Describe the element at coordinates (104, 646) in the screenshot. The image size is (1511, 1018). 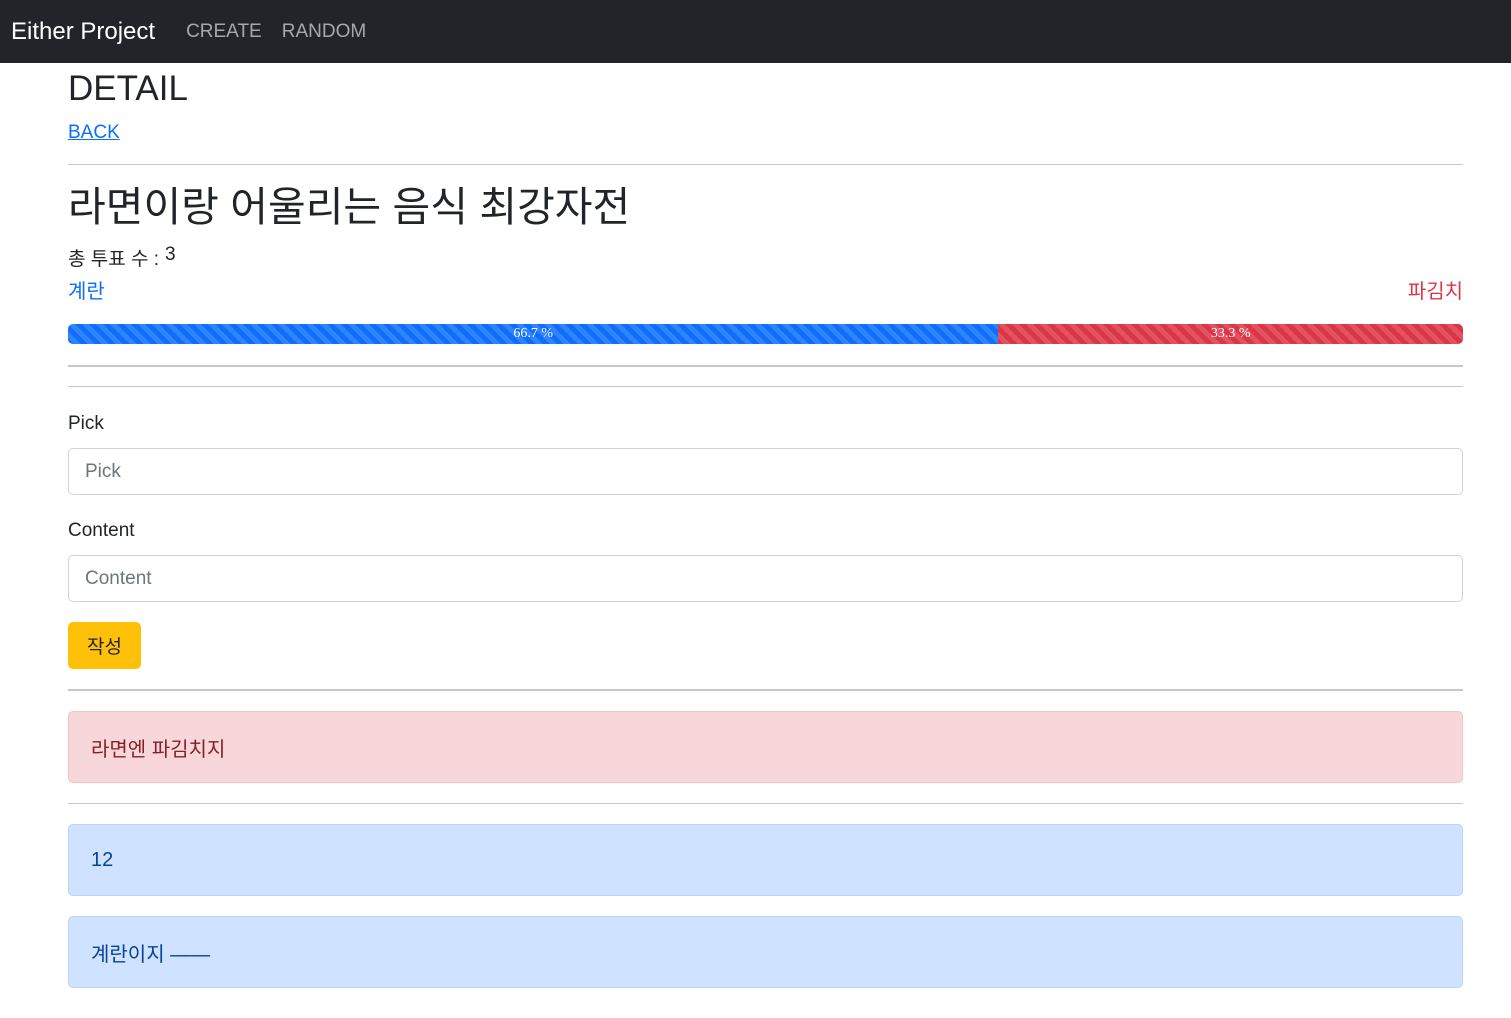
I see `submit-button: 작성` at that location.